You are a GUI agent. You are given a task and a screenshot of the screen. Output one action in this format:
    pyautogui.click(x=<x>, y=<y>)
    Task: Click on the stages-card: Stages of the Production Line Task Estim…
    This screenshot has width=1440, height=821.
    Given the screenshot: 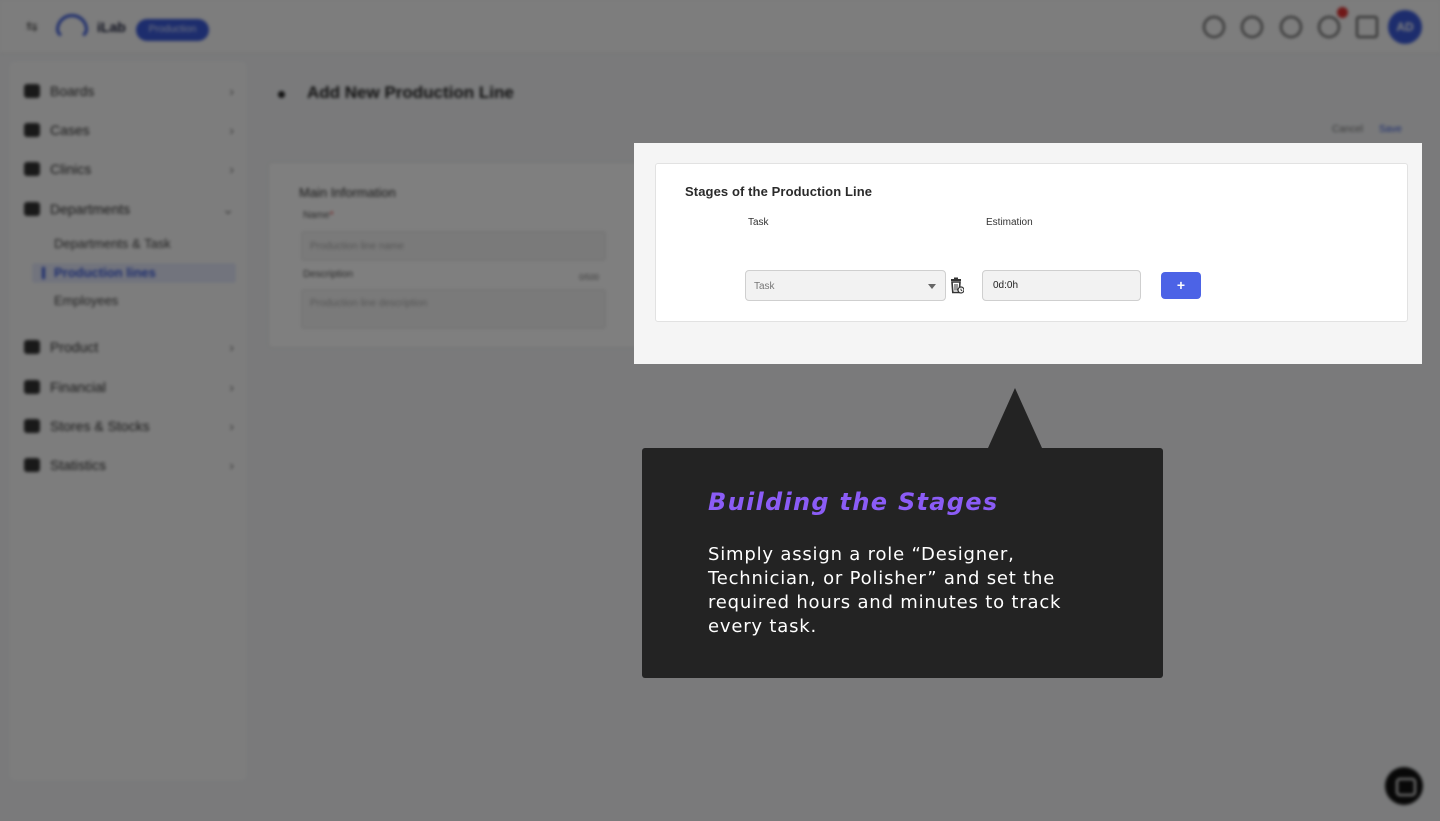 What is the action you would take?
    pyautogui.click(x=1031, y=242)
    